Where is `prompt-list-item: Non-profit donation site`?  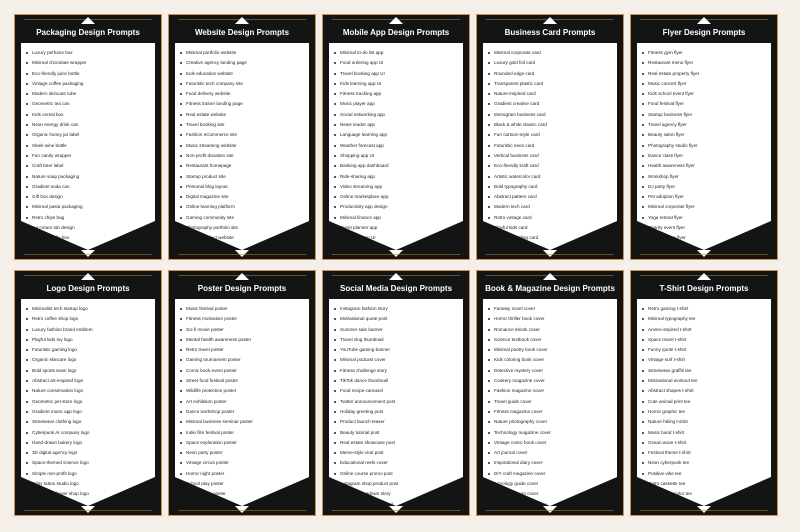 prompt-list-item: Non-profit donation site is located at coordinates (244, 156).